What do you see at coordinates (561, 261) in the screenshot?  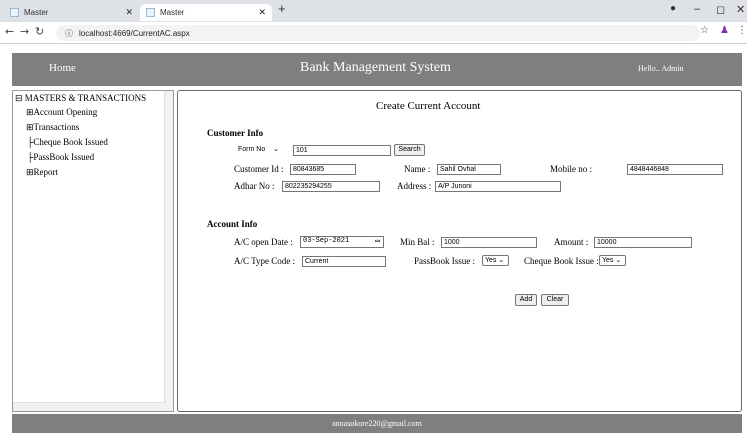 I see `cheque-label: Cheque Book Issue :` at bounding box center [561, 261].